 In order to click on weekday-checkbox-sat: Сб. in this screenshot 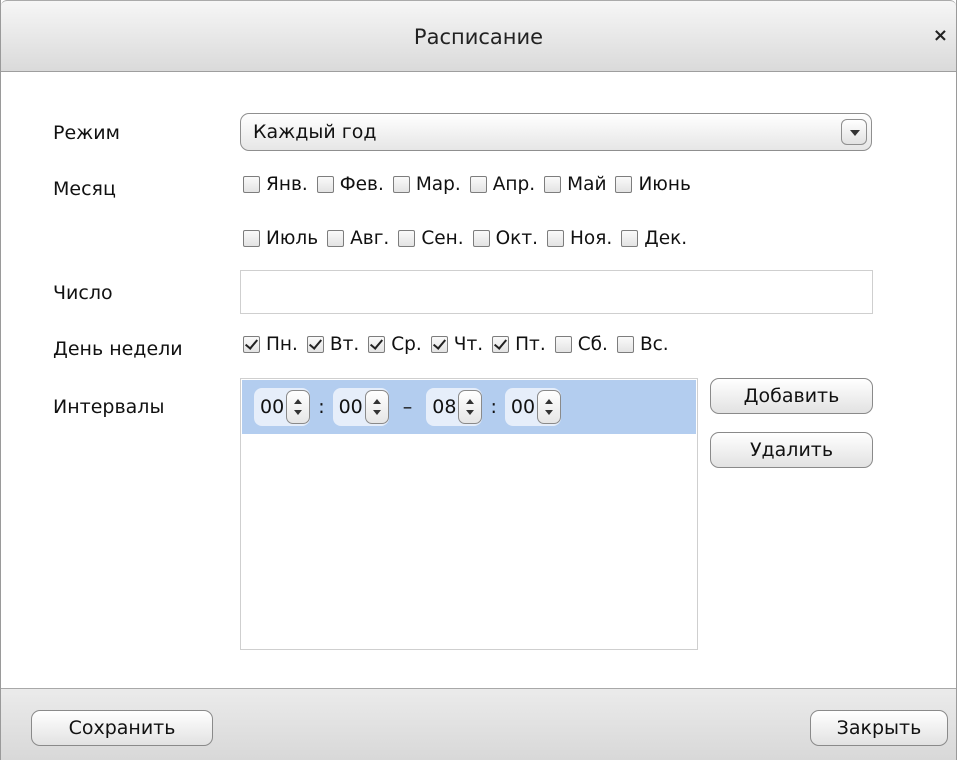, I will do `click(581, 344)`.